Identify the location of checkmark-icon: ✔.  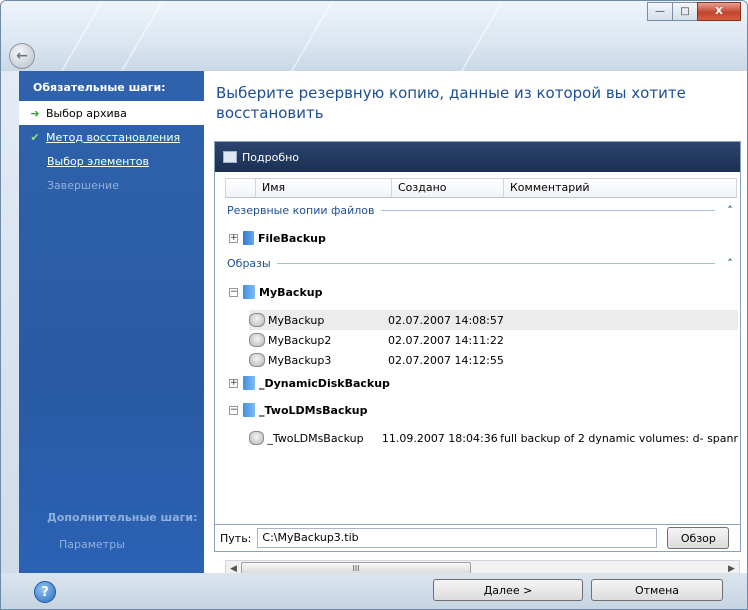
(35, 137).